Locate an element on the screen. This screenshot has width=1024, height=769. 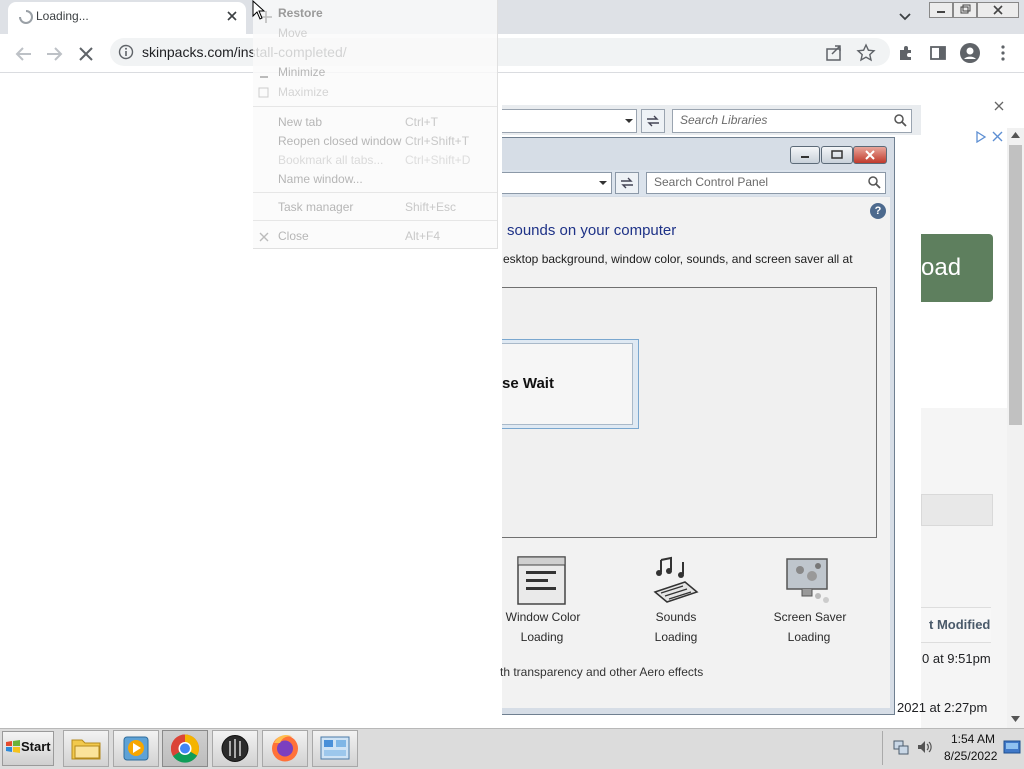
window-restore-button is located at coordinates (965, 10).